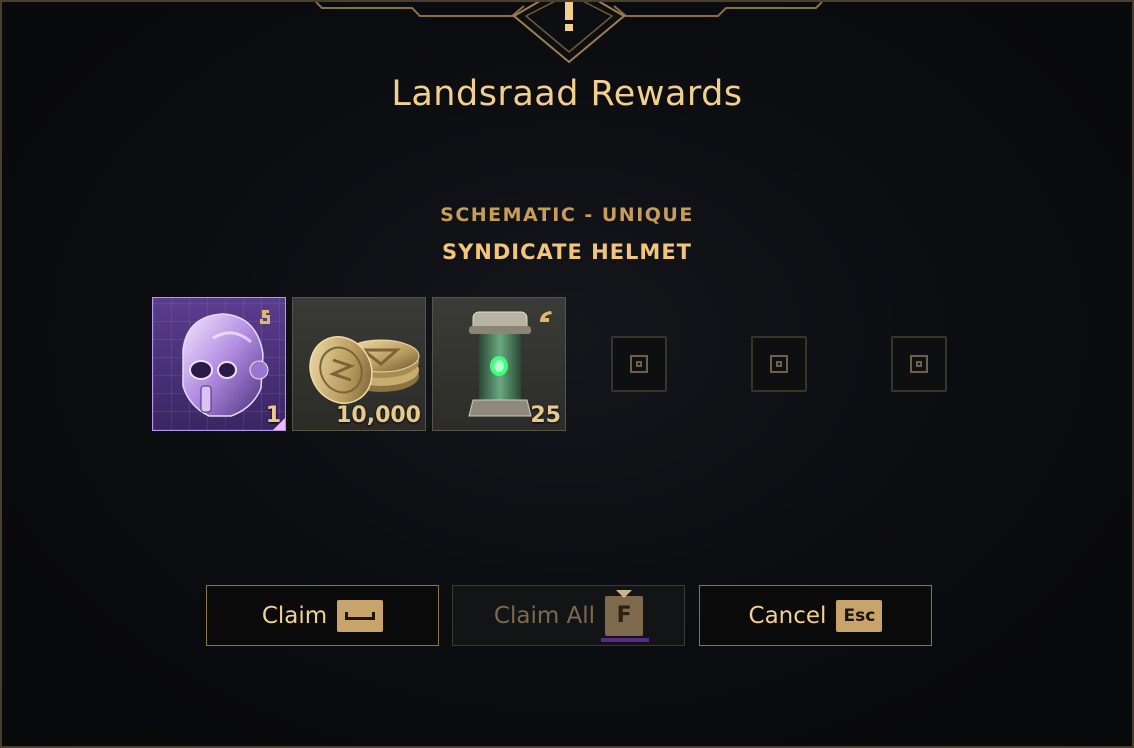  Describe the element at coordinates (360, 615) in the screenshot. I see `spacebar-key-icon` at that location.